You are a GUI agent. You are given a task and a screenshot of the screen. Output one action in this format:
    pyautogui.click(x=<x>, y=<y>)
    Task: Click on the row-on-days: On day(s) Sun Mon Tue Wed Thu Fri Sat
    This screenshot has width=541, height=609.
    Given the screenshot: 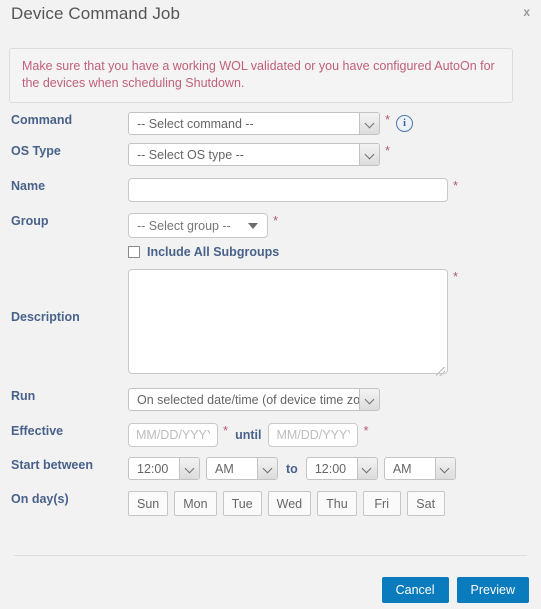 What is the action you would take?
    pyautogui.click(x=270, y=508)
    